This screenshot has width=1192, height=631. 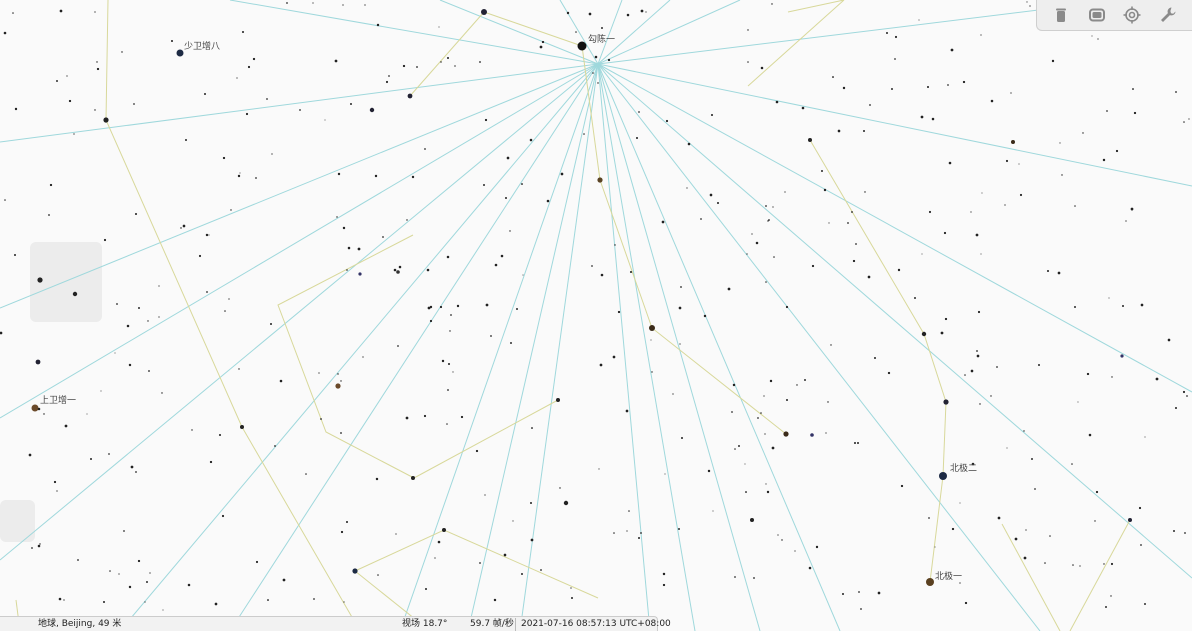 I want to click on window-button, so click(x=1097, y=15).